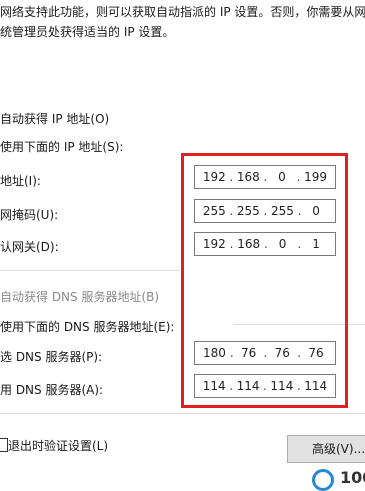  Describe the element at coordinates (29, 215) in the screenshot. I see `subnet-mask-label: 网掩码(U):` at that location.